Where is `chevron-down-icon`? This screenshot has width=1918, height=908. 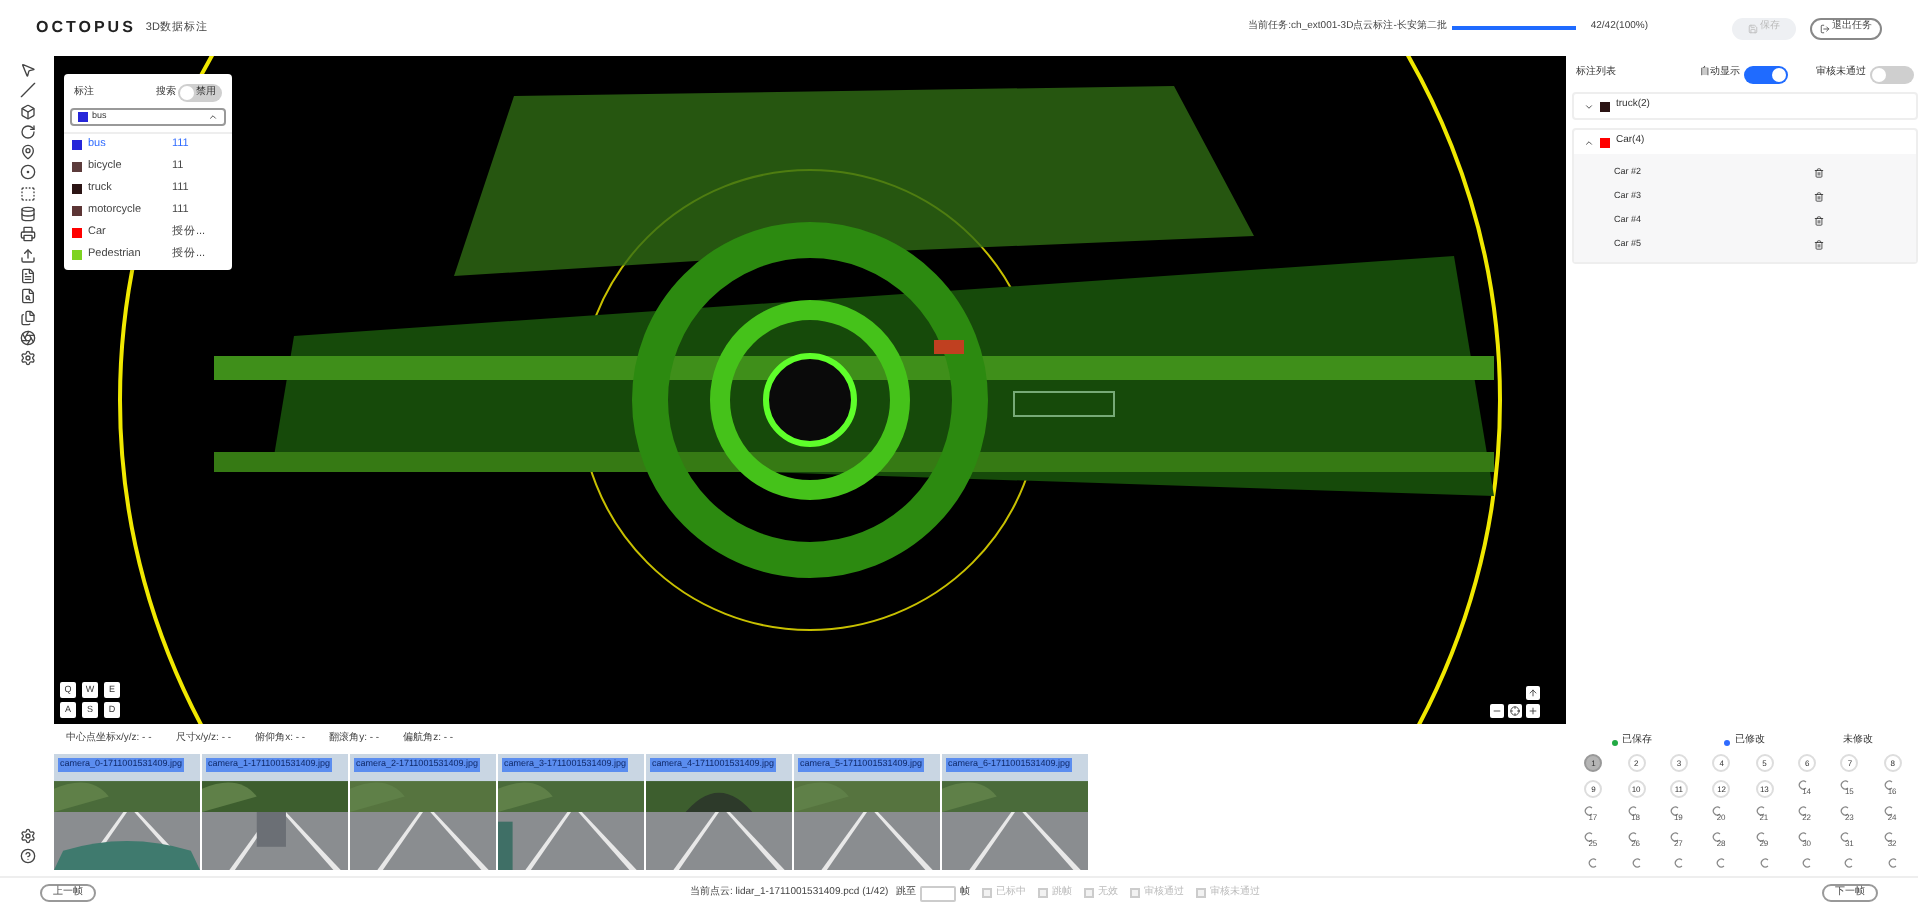 chevron-down-icon is located at coordinates (1589, 106).